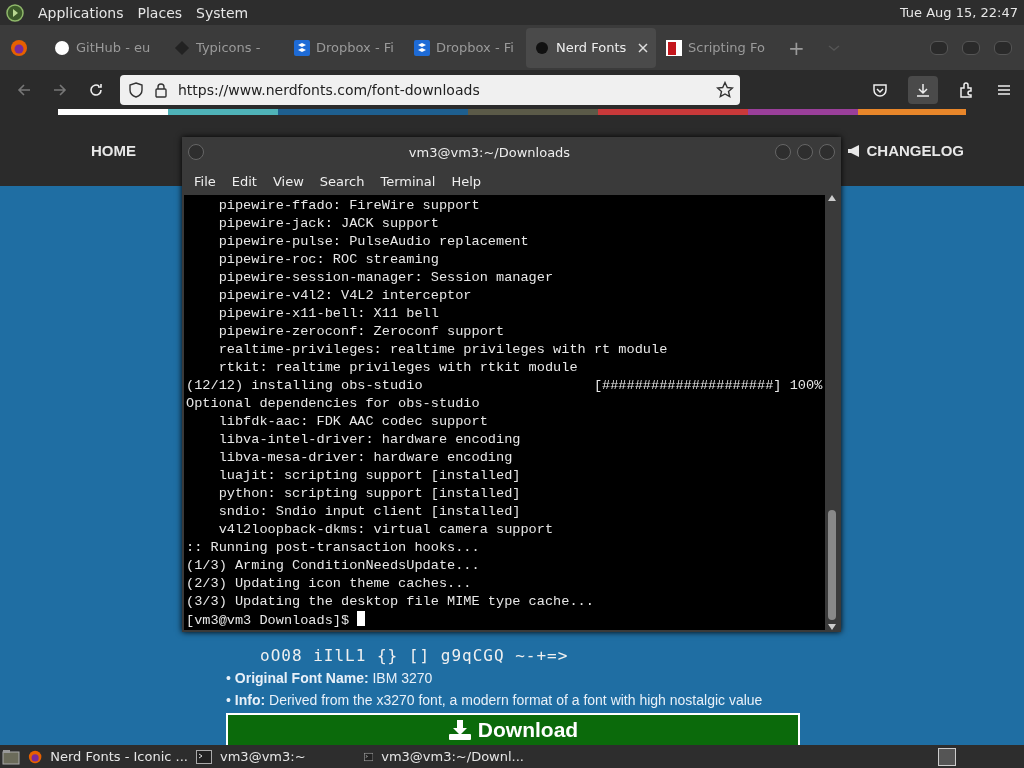 The image size is (1024, 768). Describe the element at coordinates (205, 181) in the screenshot. I see `menu-item: File` at that location.